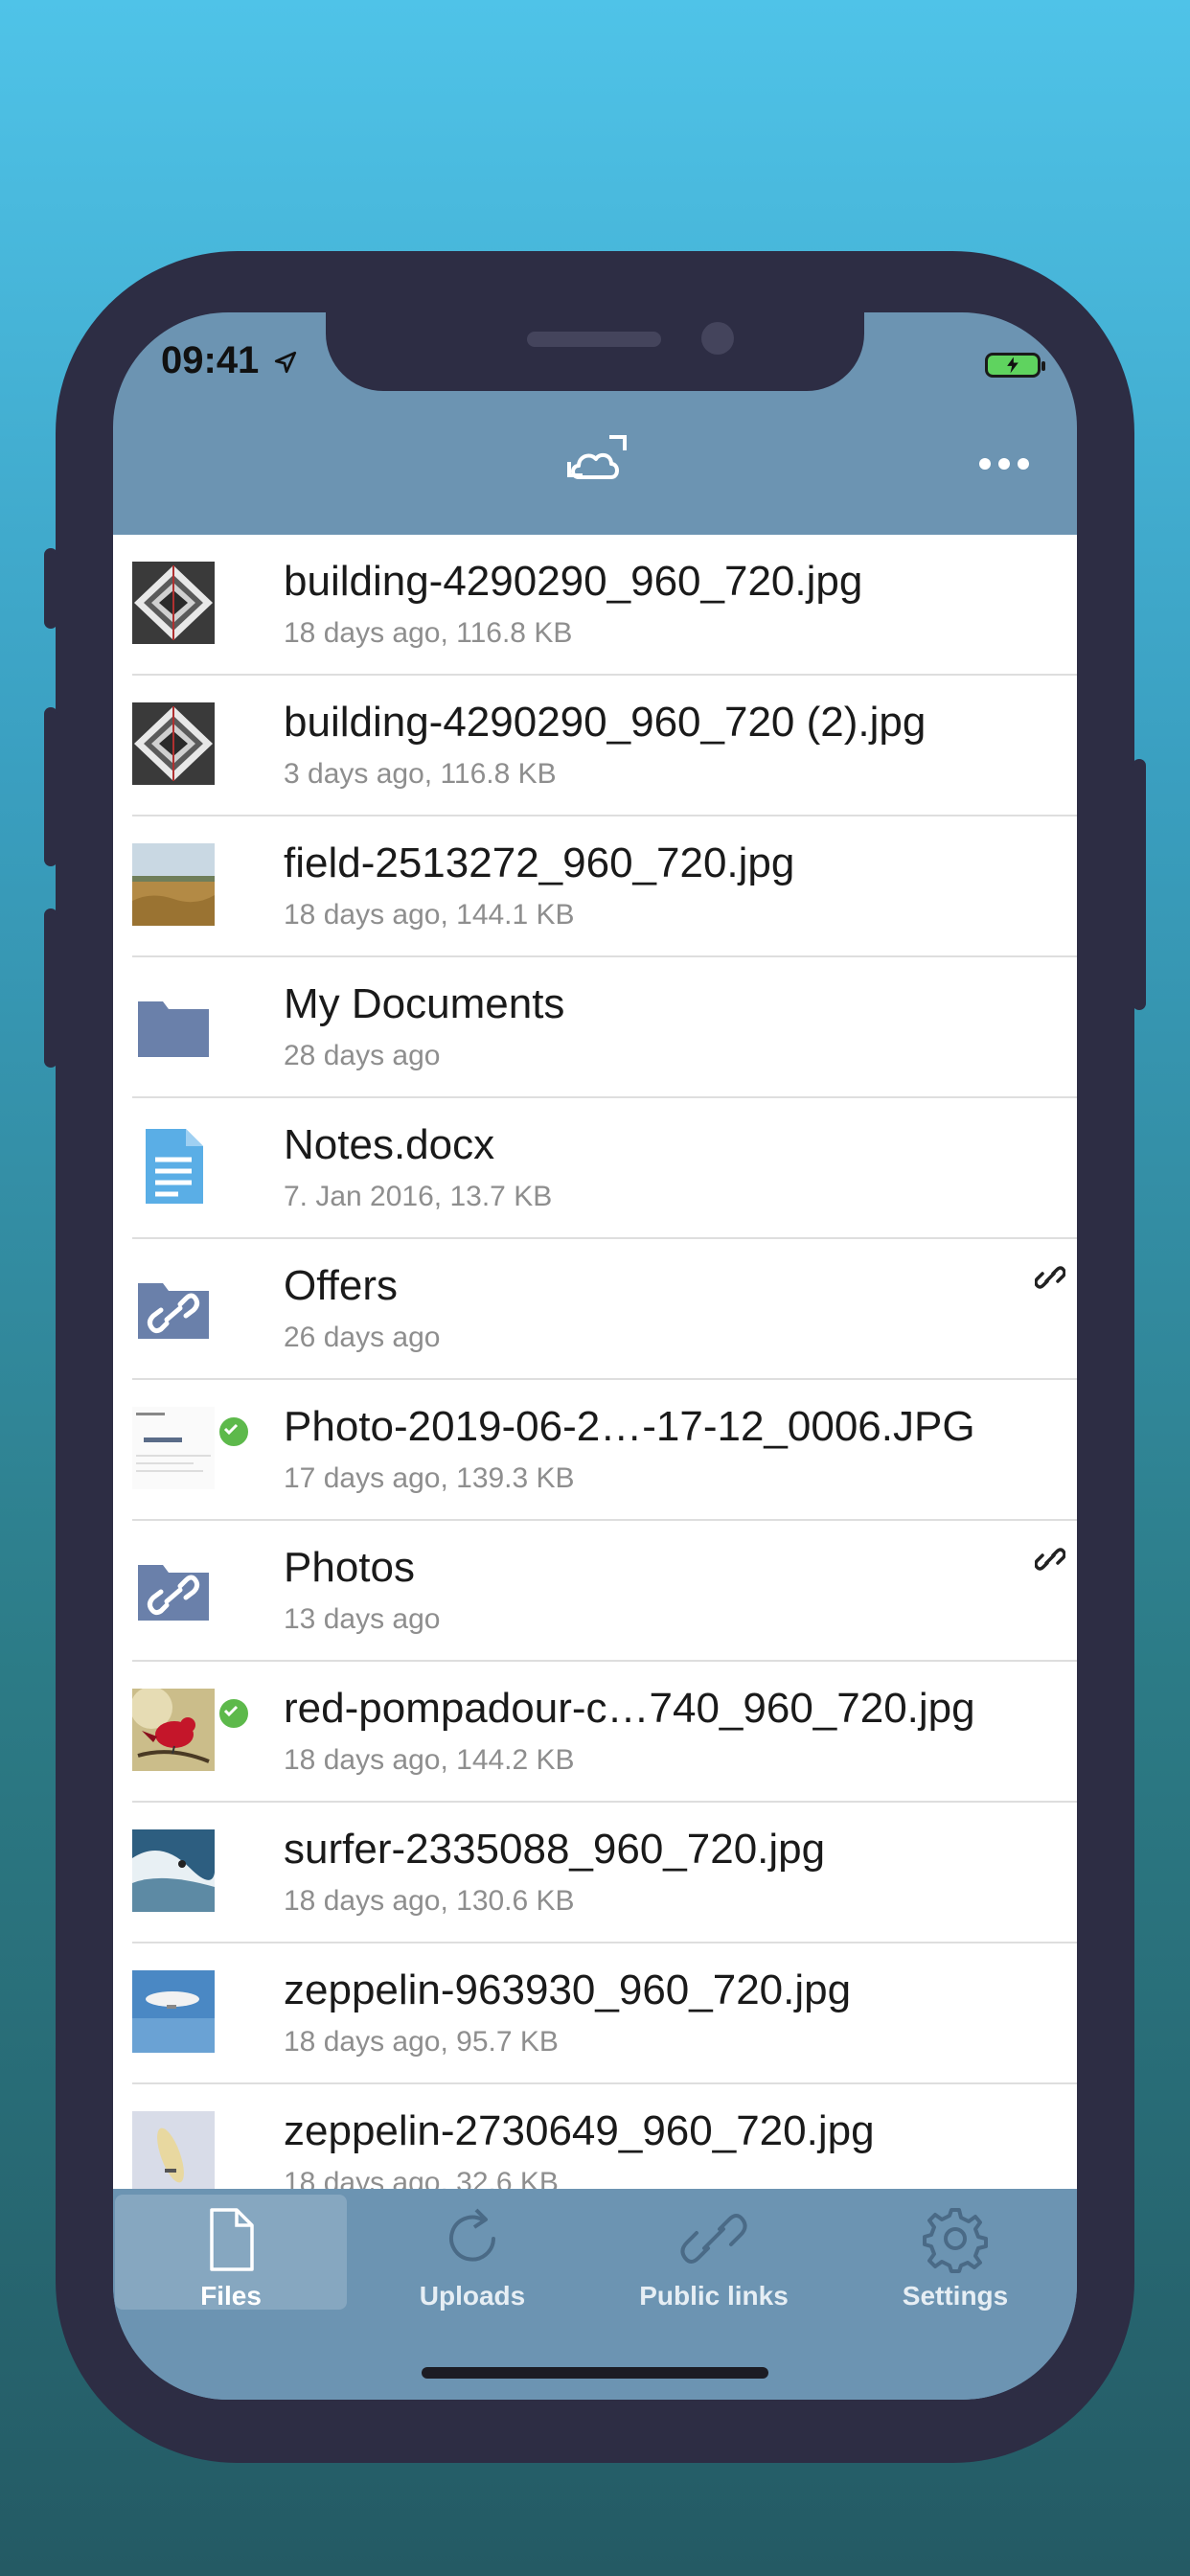 This screenshot has width=1190, height=2576. Describe the element at coordinates (956, 2296) in the screenshot. I see `tab-label: Settings` at that location.